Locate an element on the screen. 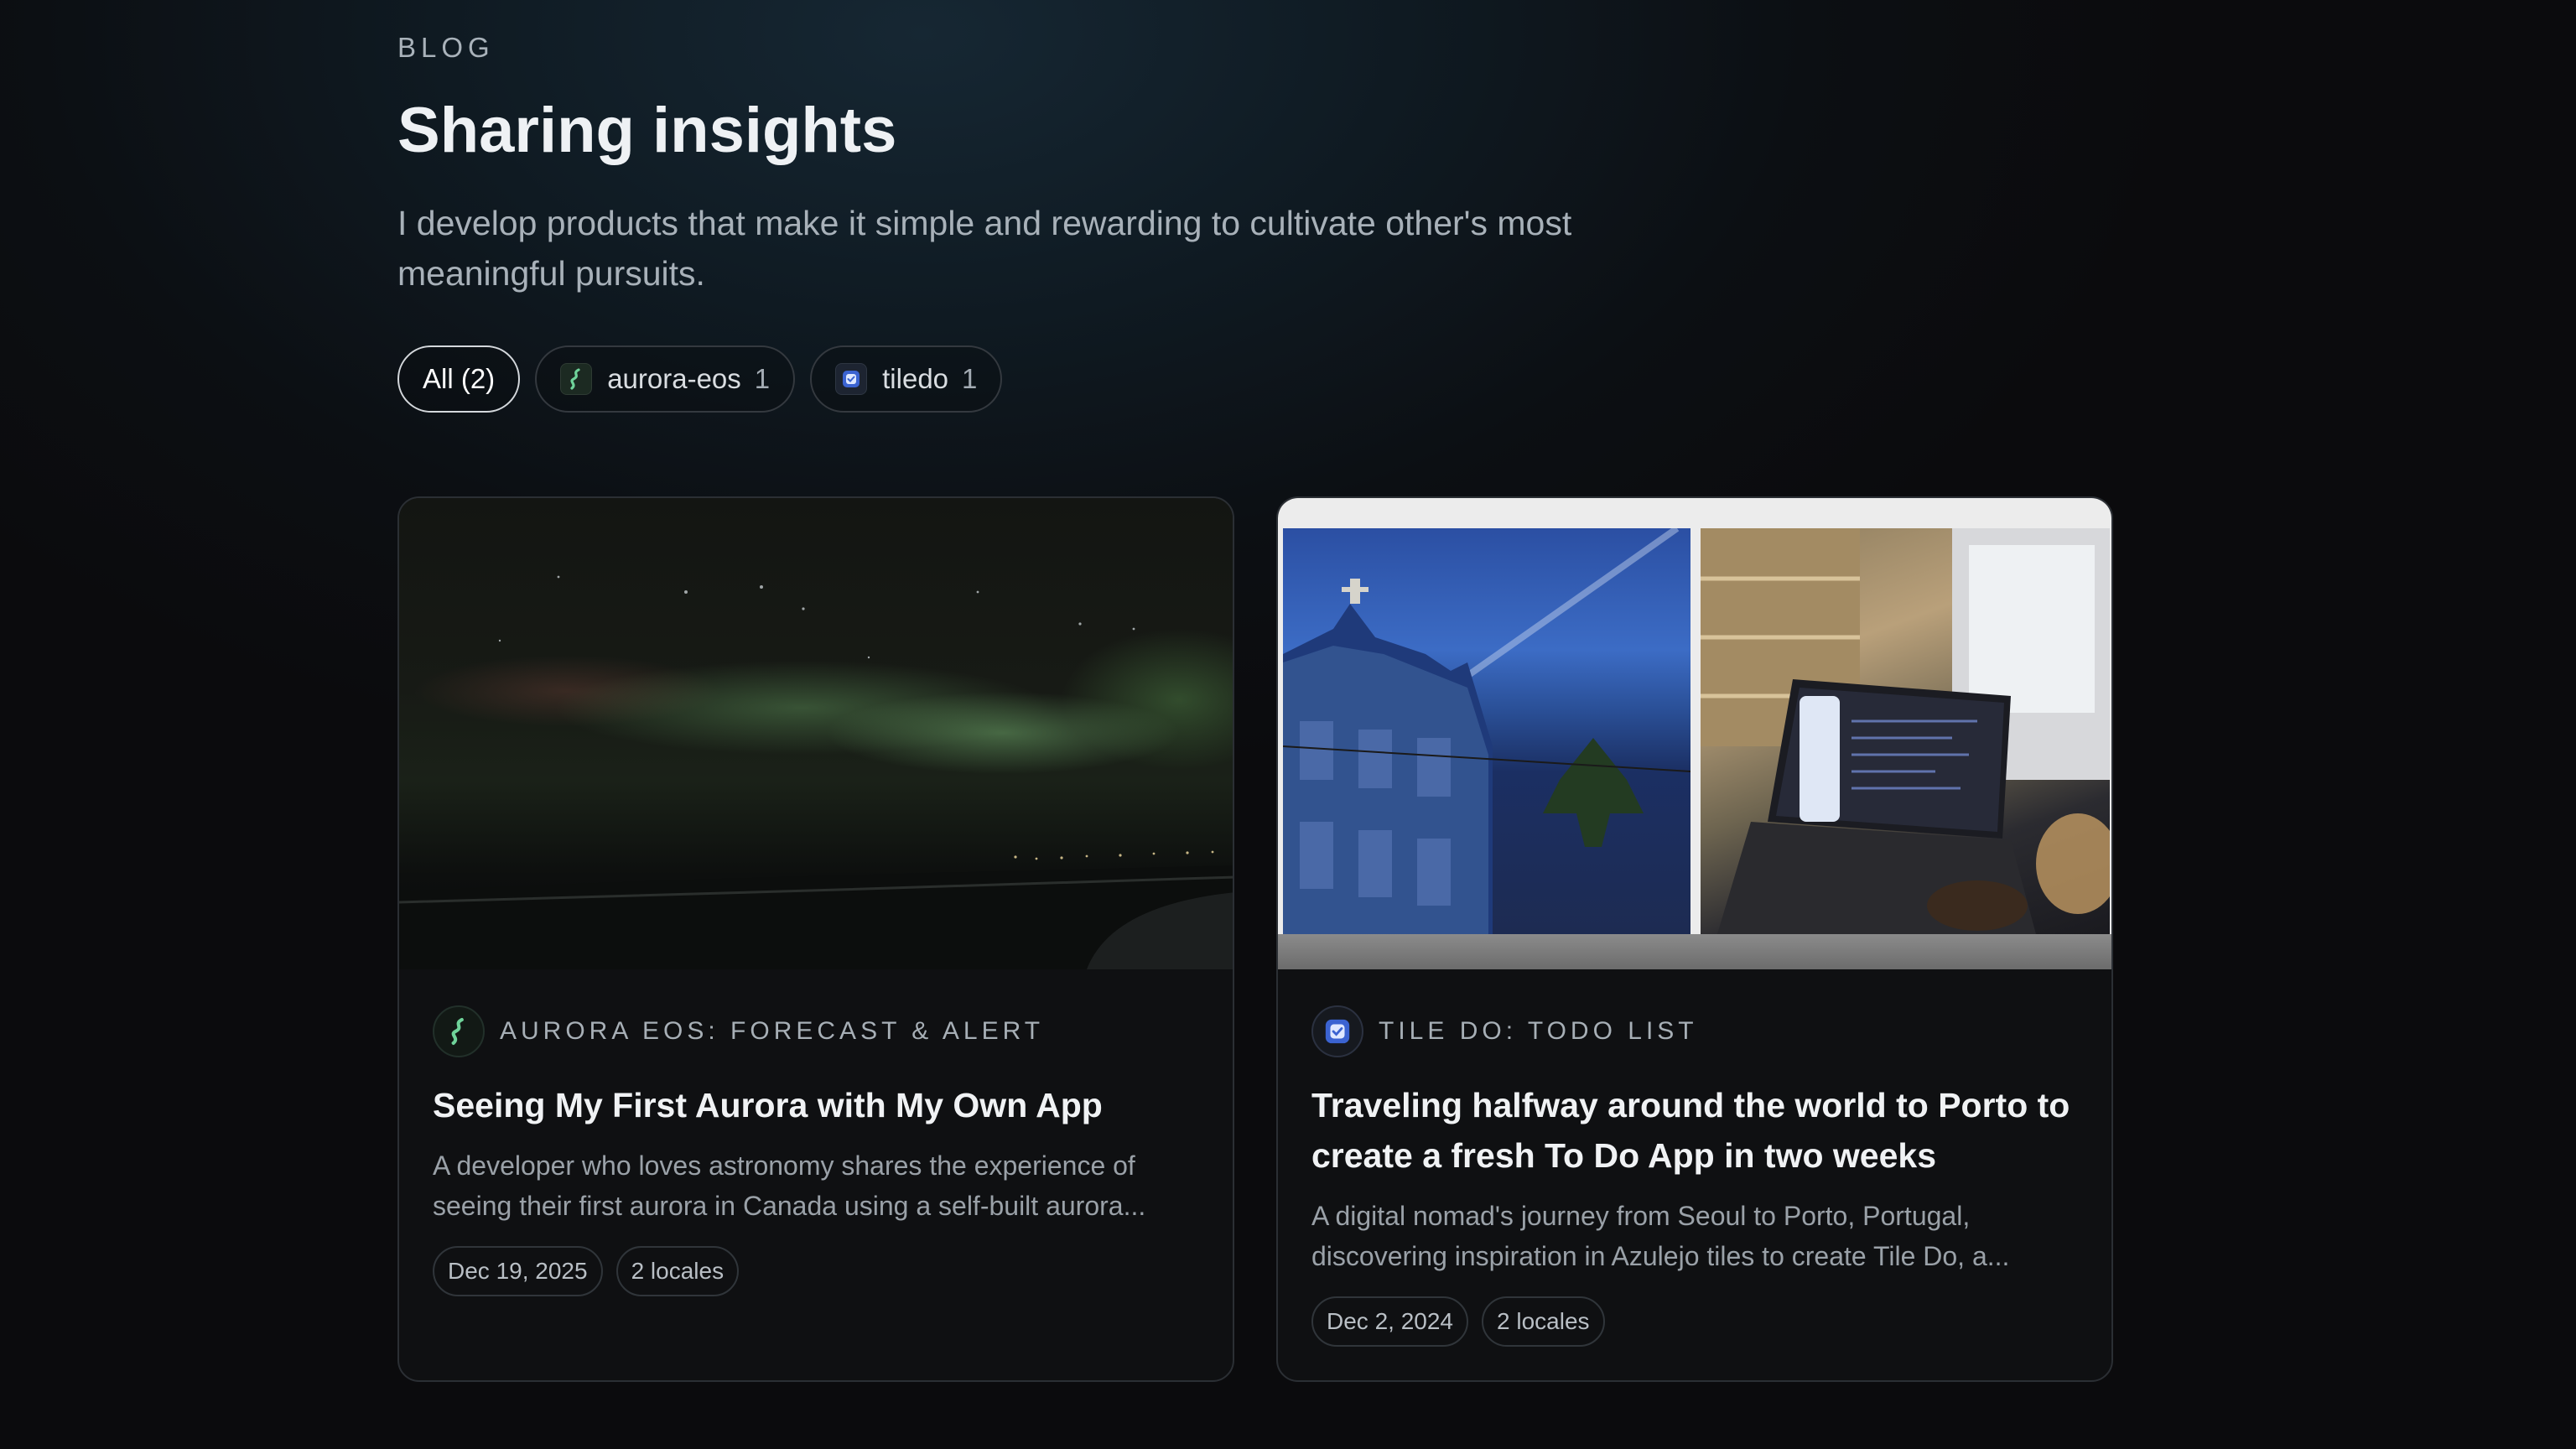 This screenshot has height=1449, width=2576. filter-bar: All (2) aurora-eos 1 tiledo 1 is located at coordinates (700, 379).